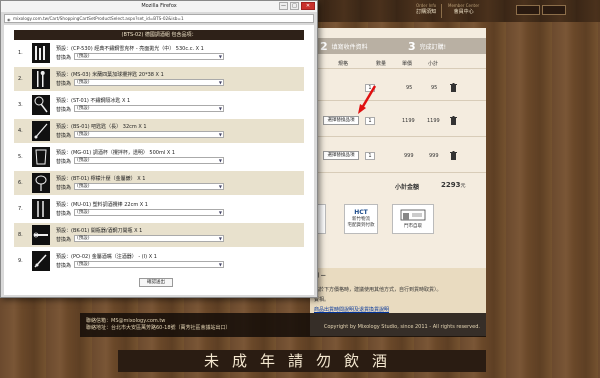 Image resolution: width=600 pixels, height=378 pixels. Describe the element at coordinates (463, 12) in the screenshot. I see `nav-member-center-label: 會員中心` at that location.